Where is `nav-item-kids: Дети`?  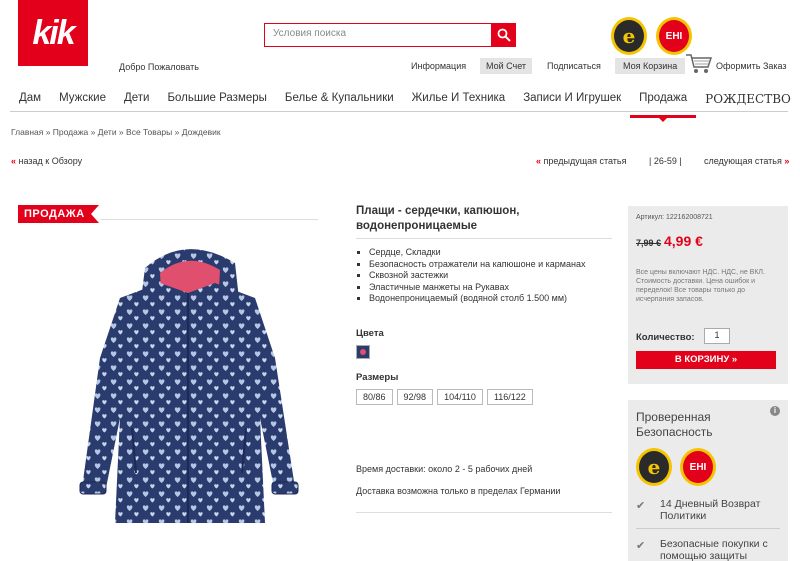
nav-item-kids: Дети is located at coordinates (137, 102).